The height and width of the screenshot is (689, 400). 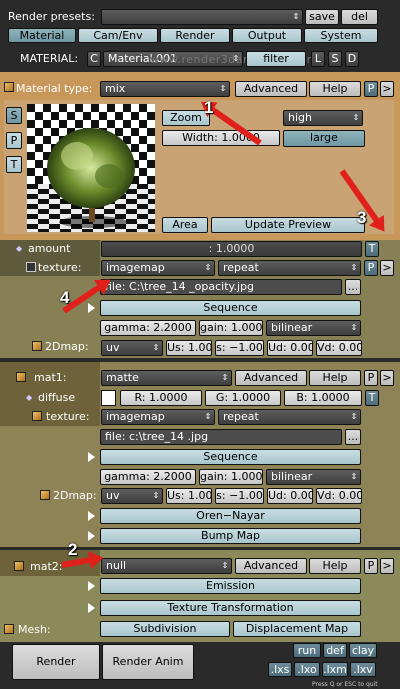 What do you see at coordinates (230, 608) in the screenshot?
I see `texture-transformation-button: Texture Transformation` at bounding box center [230, 608].